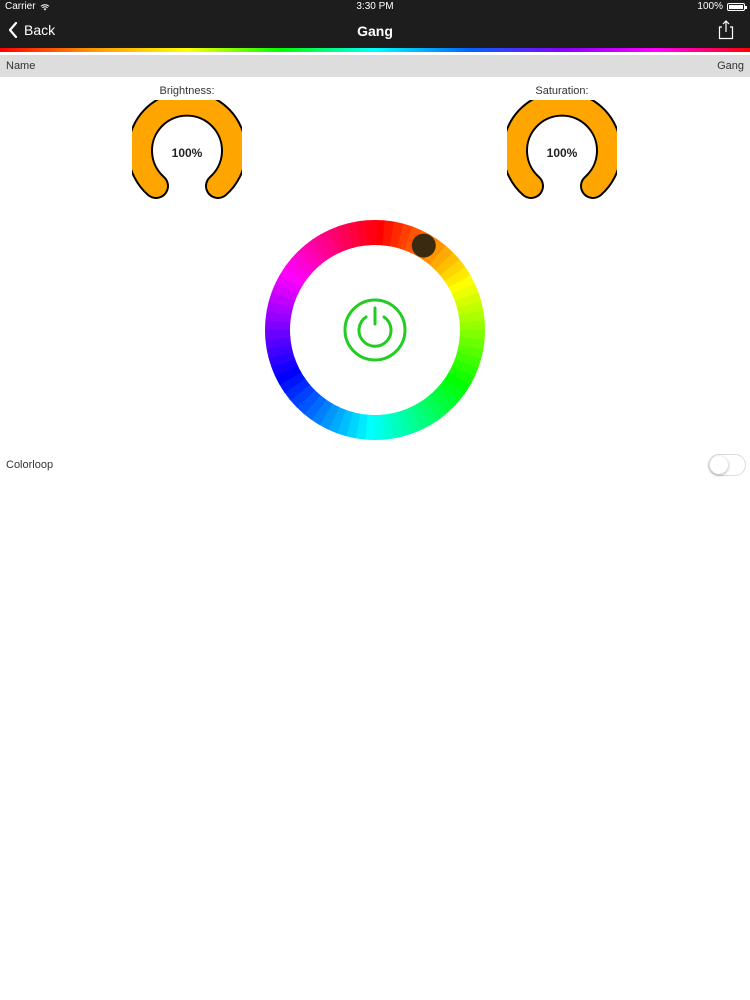 The image size is (750, 1000). What do you see at coordinates (30, 465) in the screenshot?
I see `colorloop-label: Colorloop` at bounding box center [30, 465].